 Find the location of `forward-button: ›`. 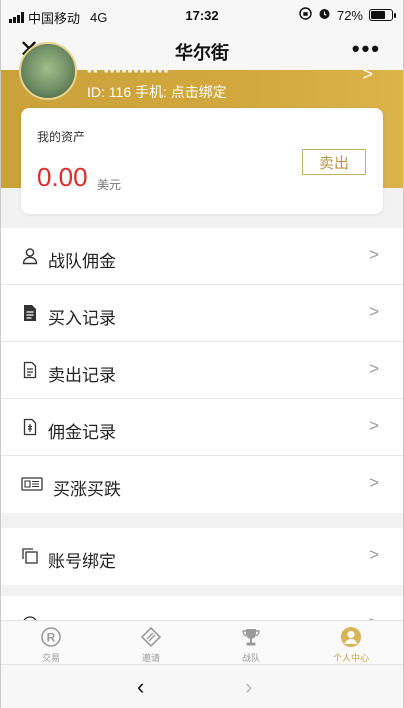

forward-button: › is located at coordinates (248, 687).